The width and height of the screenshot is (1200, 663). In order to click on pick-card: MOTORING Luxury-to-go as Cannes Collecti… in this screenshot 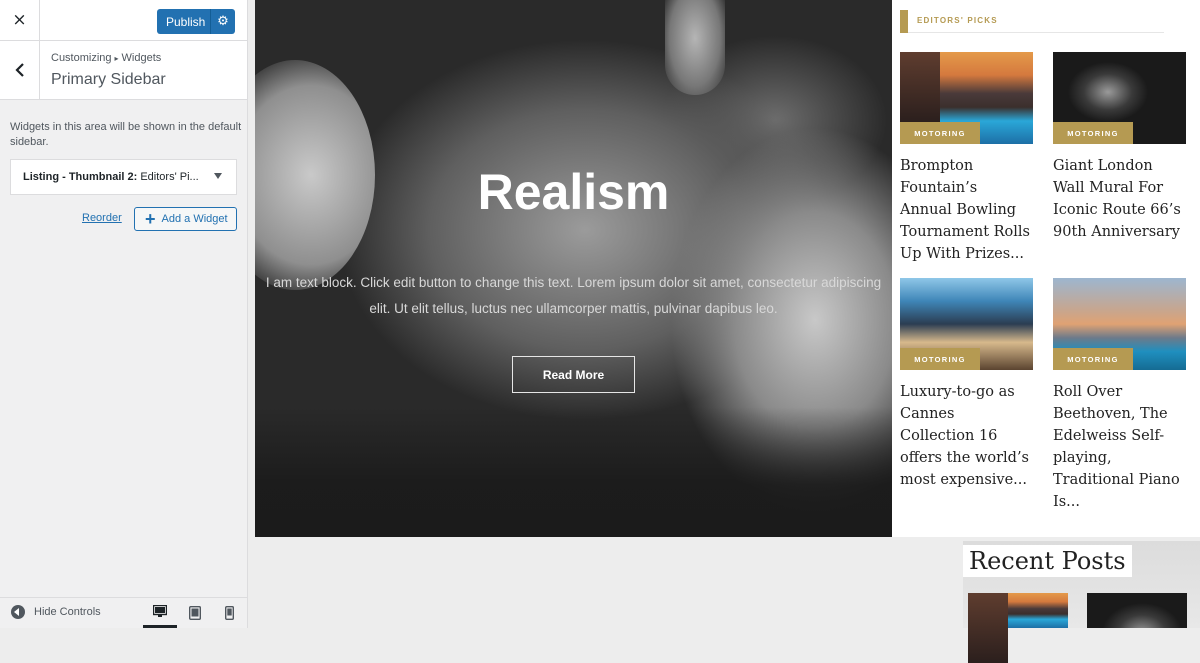, I will do `click(966, 384)`.